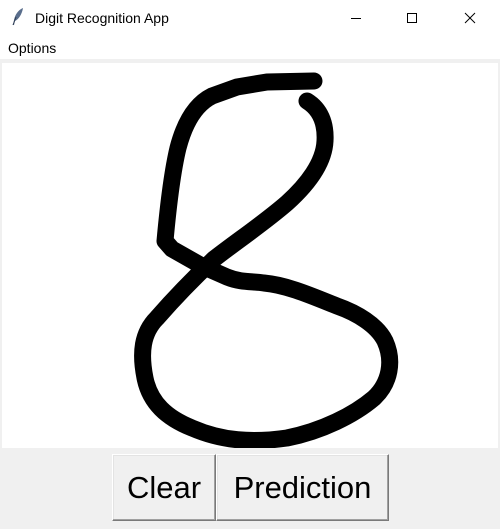 The height and width of the screenshot is (529, 500). I want to click on clear-button: Clear, so click(164, 487).